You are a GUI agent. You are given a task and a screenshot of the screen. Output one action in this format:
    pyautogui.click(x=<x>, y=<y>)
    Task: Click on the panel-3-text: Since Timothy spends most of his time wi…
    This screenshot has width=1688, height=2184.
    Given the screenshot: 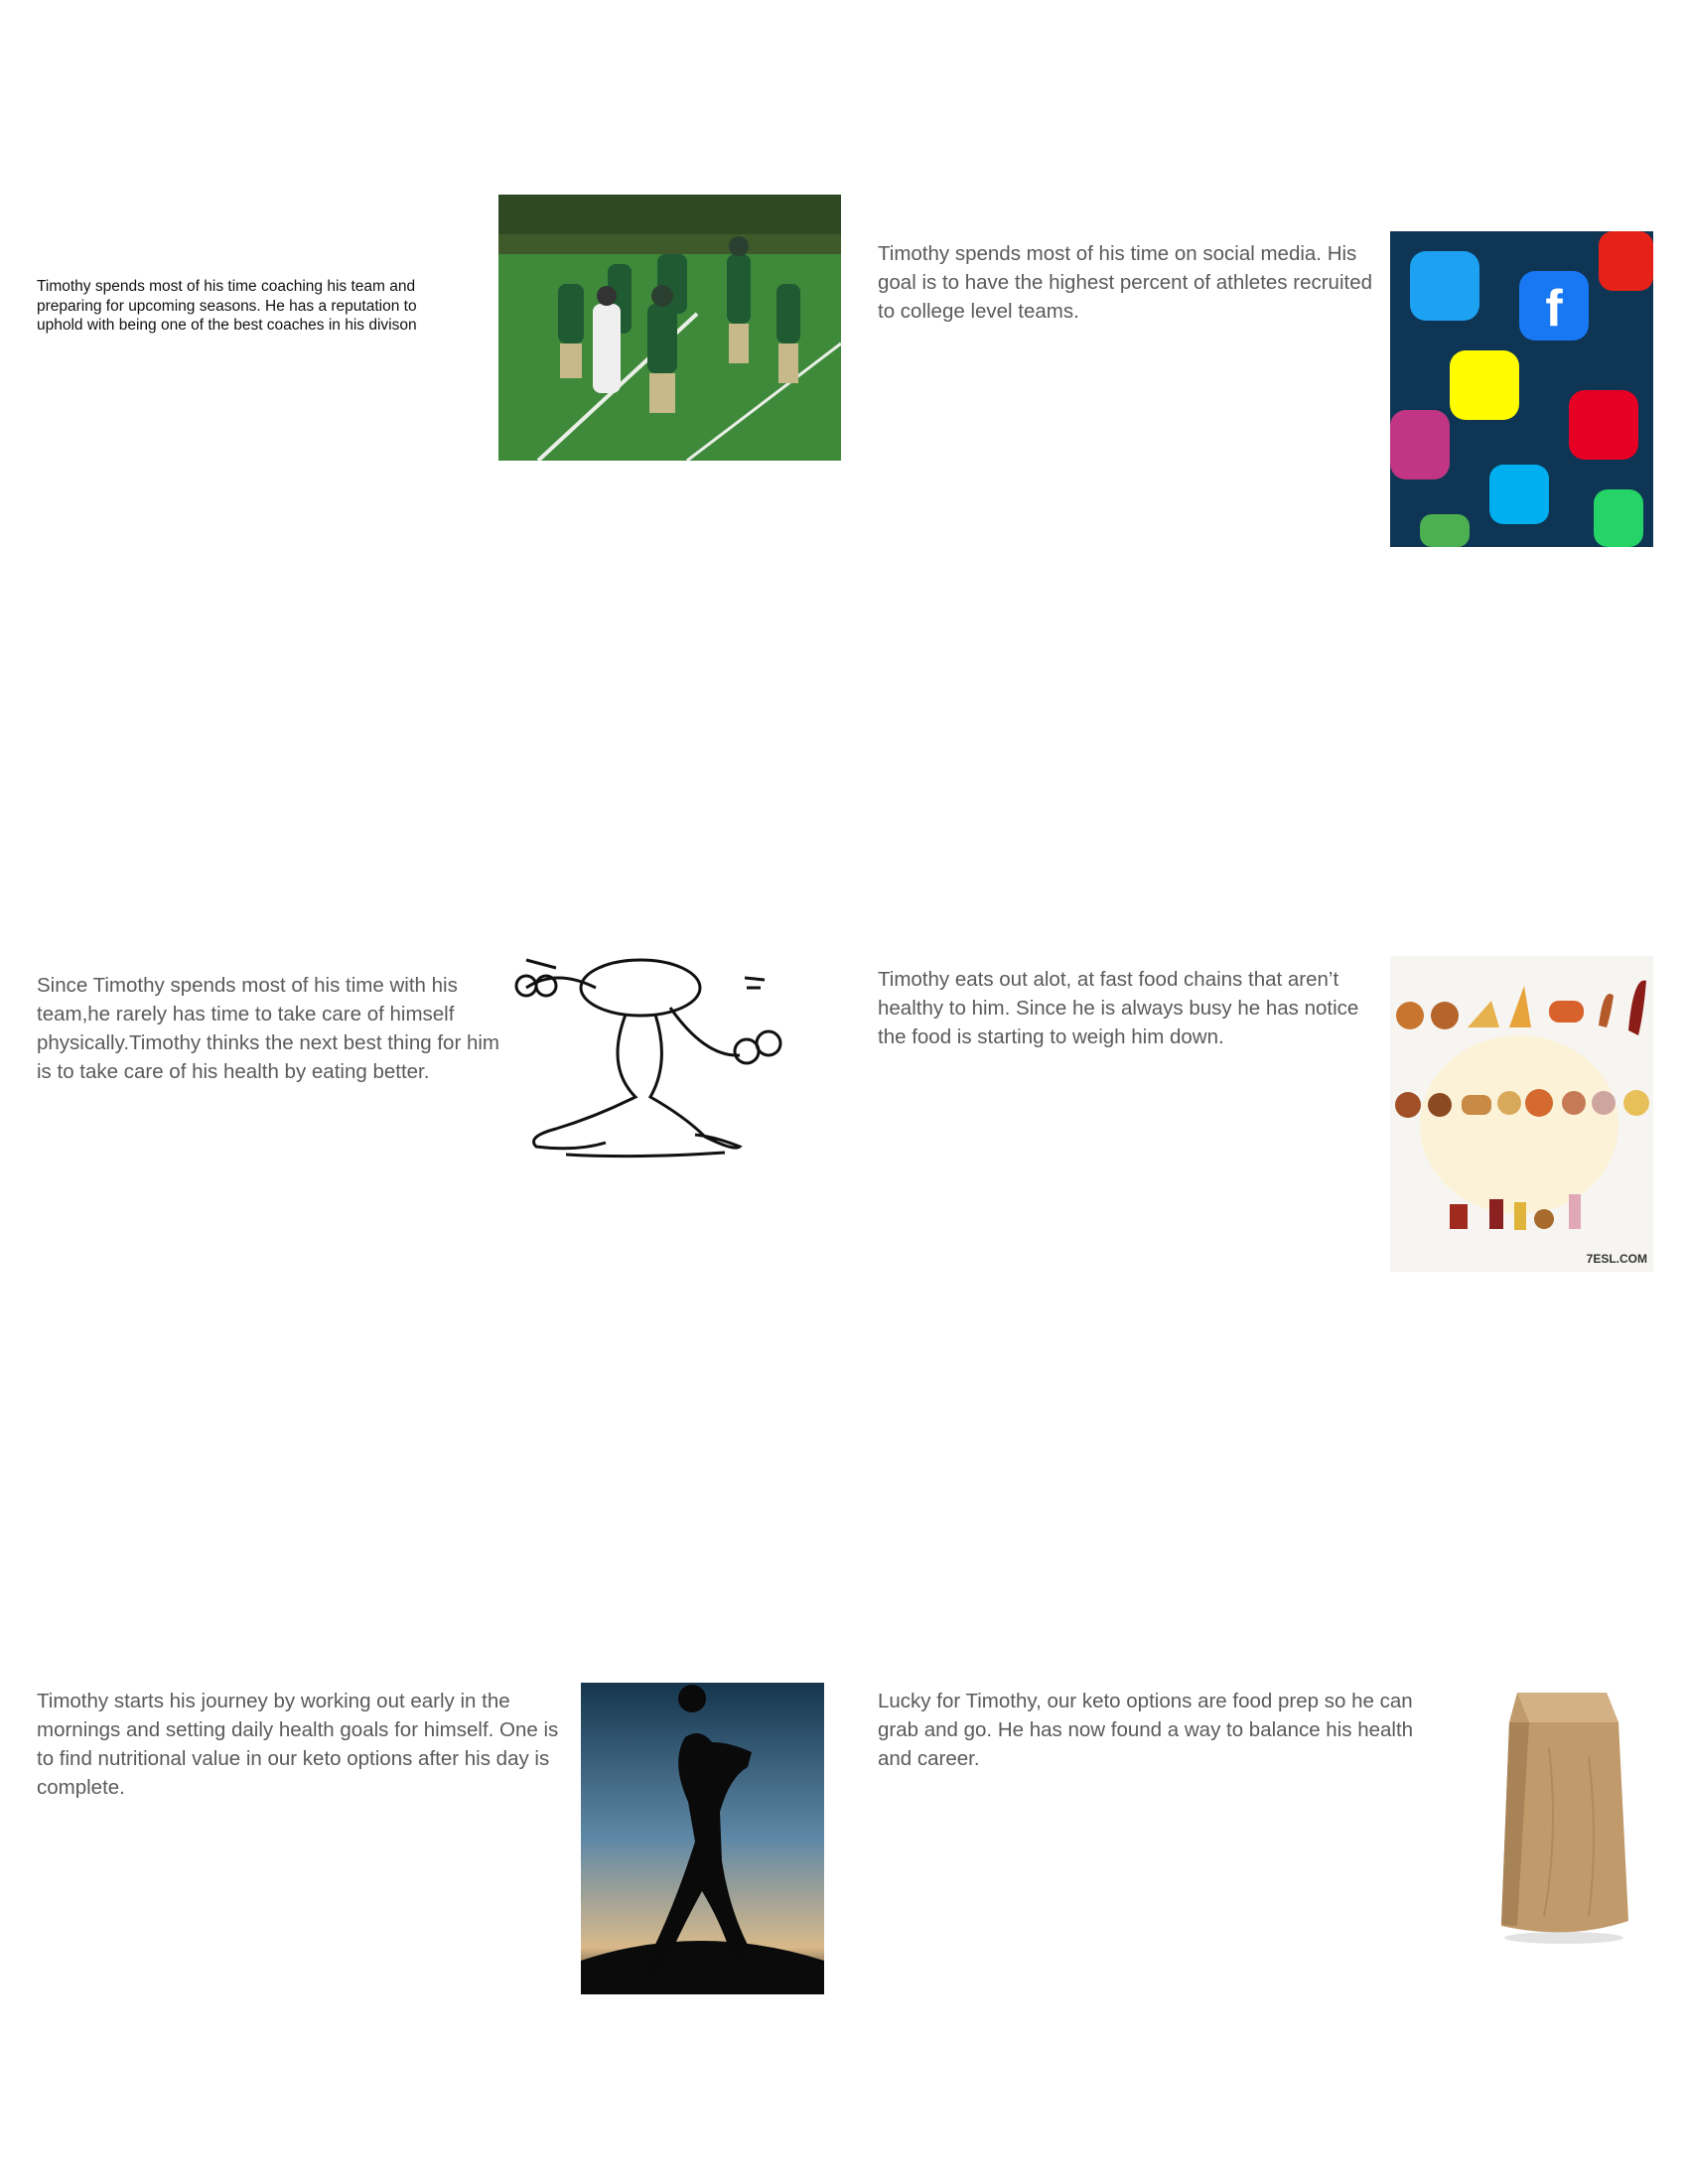 What is the action you would take?
    pyautogui.click(x=268, y=1028)
    